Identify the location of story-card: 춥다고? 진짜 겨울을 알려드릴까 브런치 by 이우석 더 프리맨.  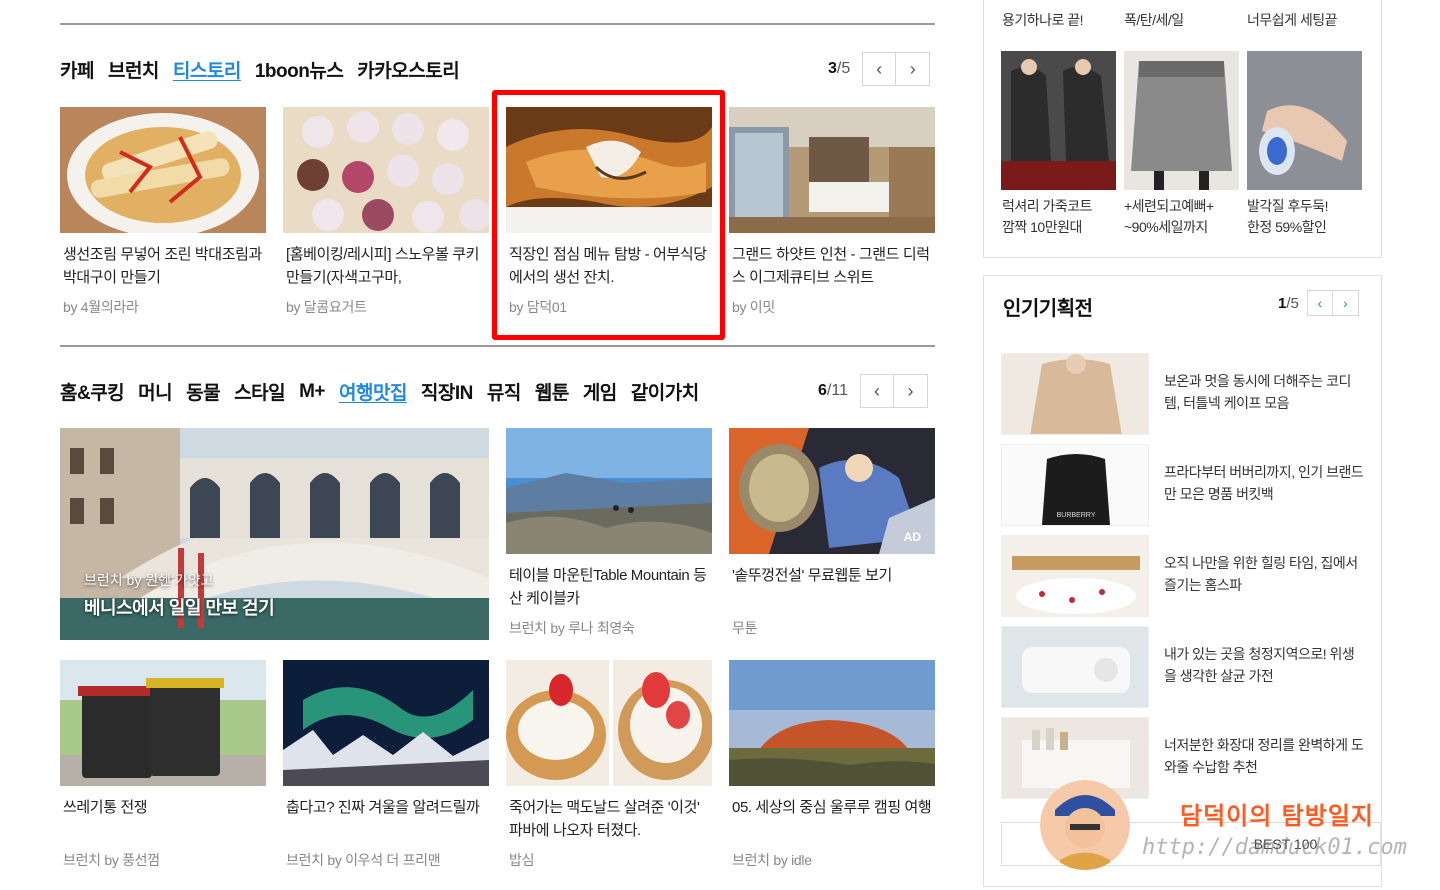
(386, 765).